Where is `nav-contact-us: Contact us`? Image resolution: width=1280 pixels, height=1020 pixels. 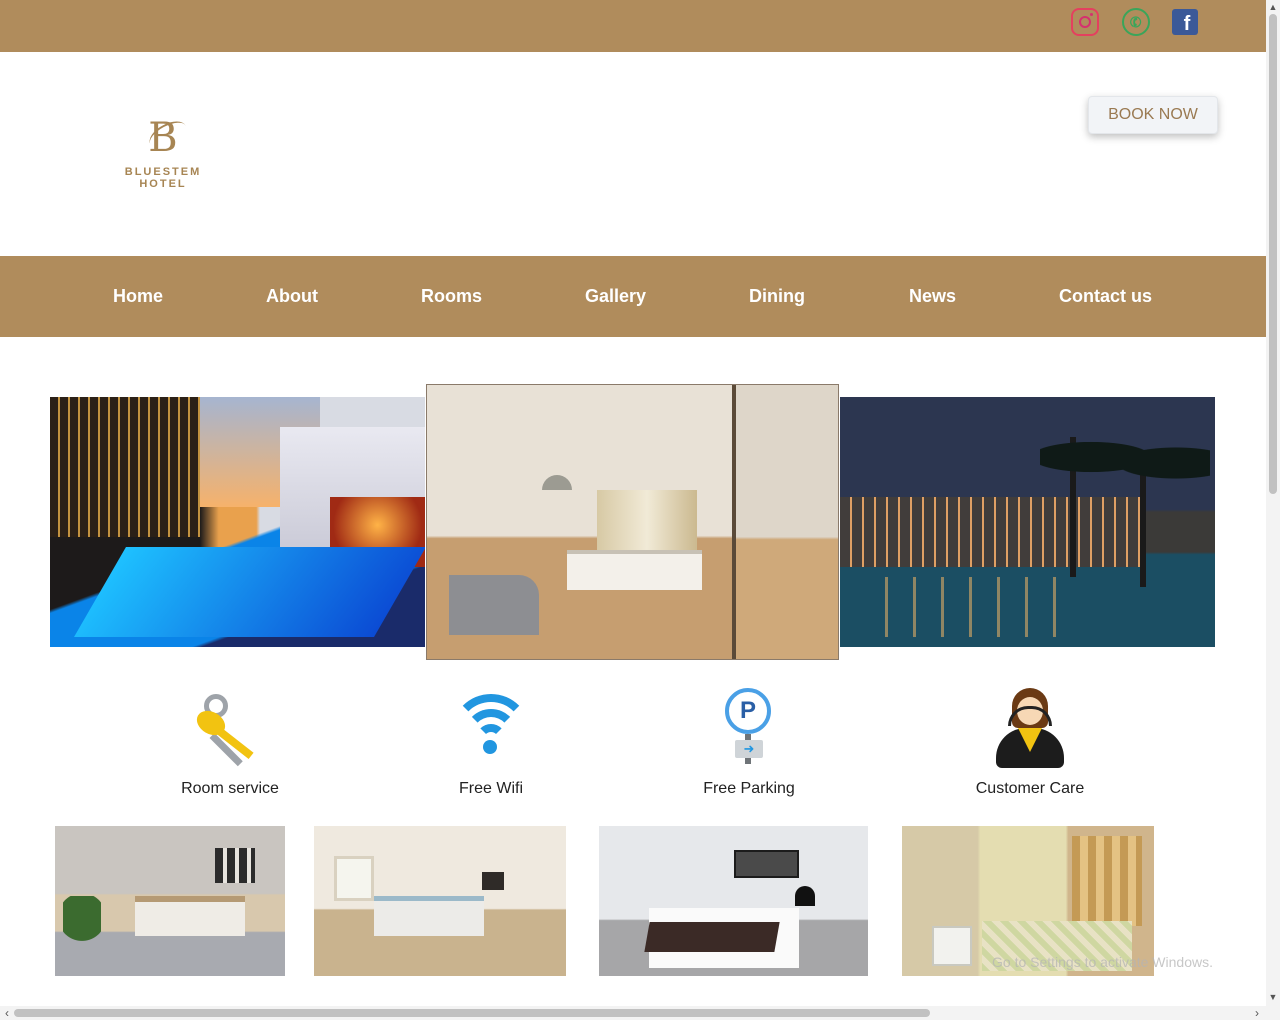 nav-contact-us: Contact us is located at coordinates (1105, 296).